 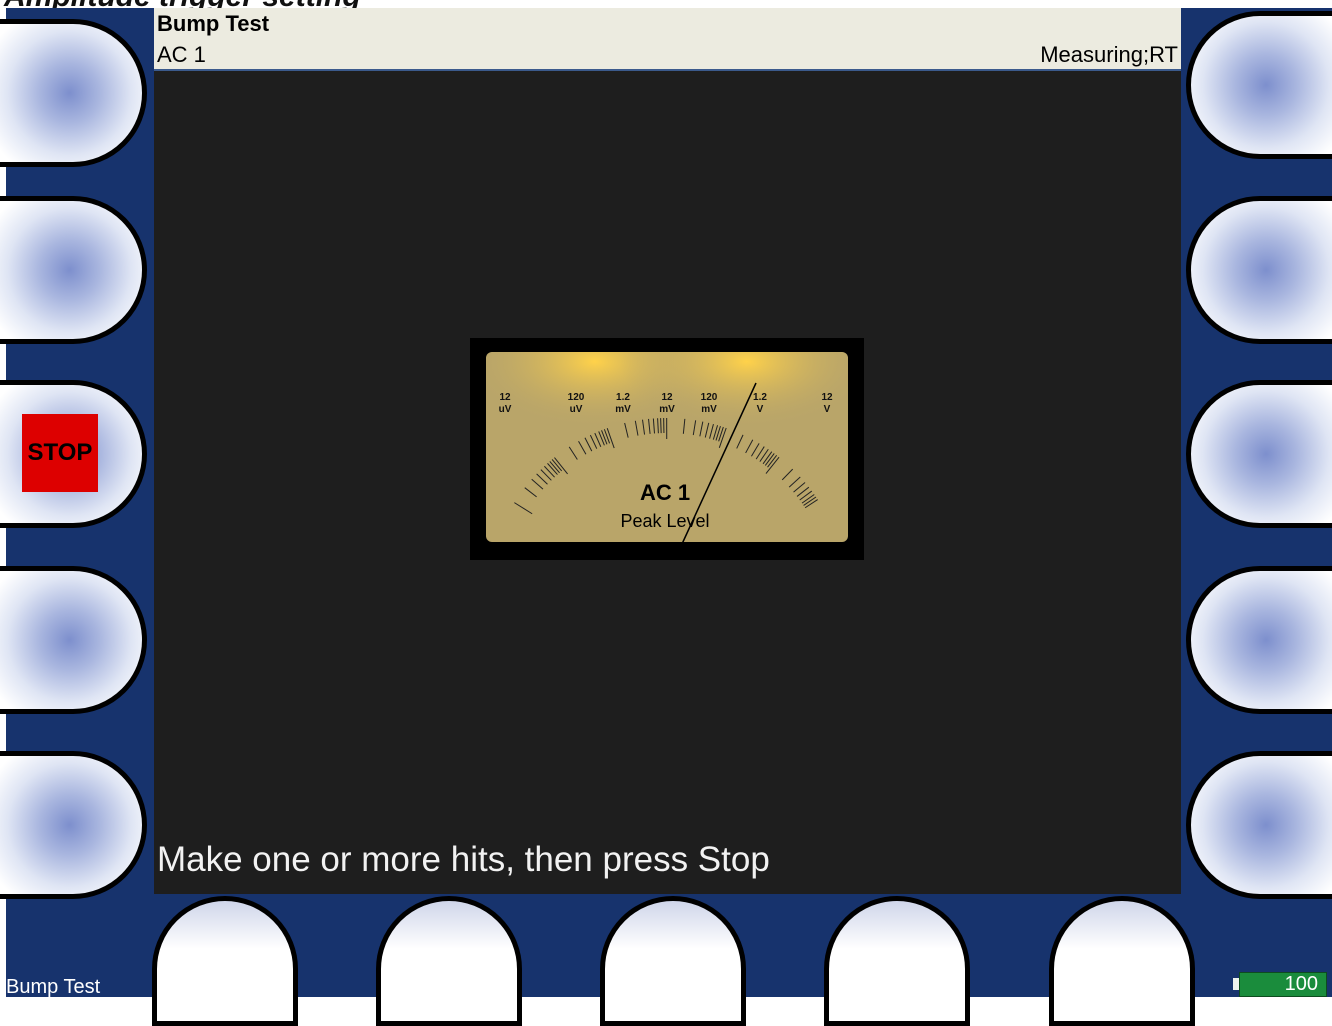 I want to click on status-text: Measuring;RT, so click(x=1109, y=55).